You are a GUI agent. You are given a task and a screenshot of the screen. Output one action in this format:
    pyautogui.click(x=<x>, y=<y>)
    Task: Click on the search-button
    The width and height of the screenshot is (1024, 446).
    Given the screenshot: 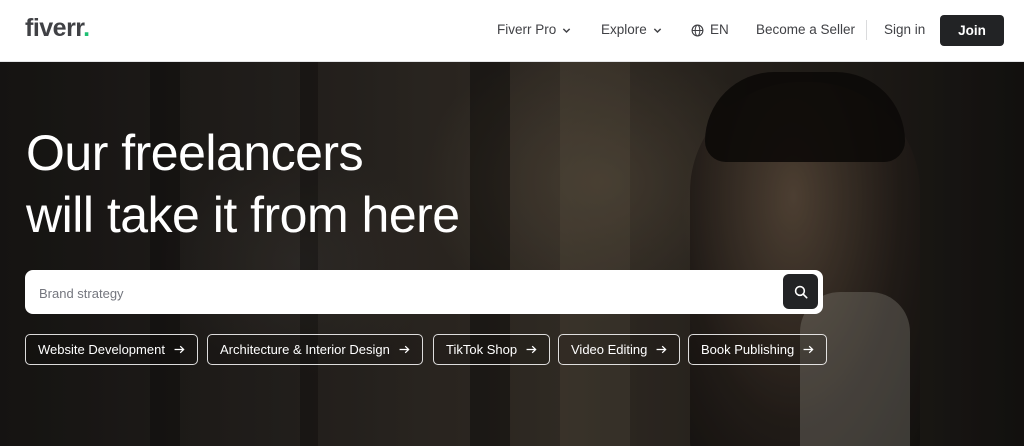 What is the action you would take?
    pyautogui.click(x=800, y=291)
    